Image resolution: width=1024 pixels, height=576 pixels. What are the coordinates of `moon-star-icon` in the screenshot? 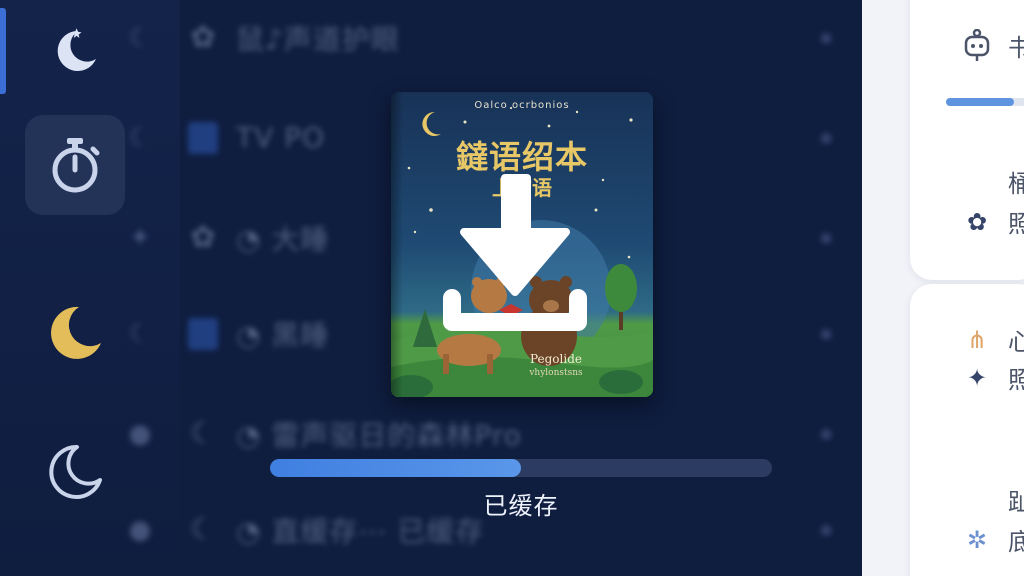 It's located at (76, 49).